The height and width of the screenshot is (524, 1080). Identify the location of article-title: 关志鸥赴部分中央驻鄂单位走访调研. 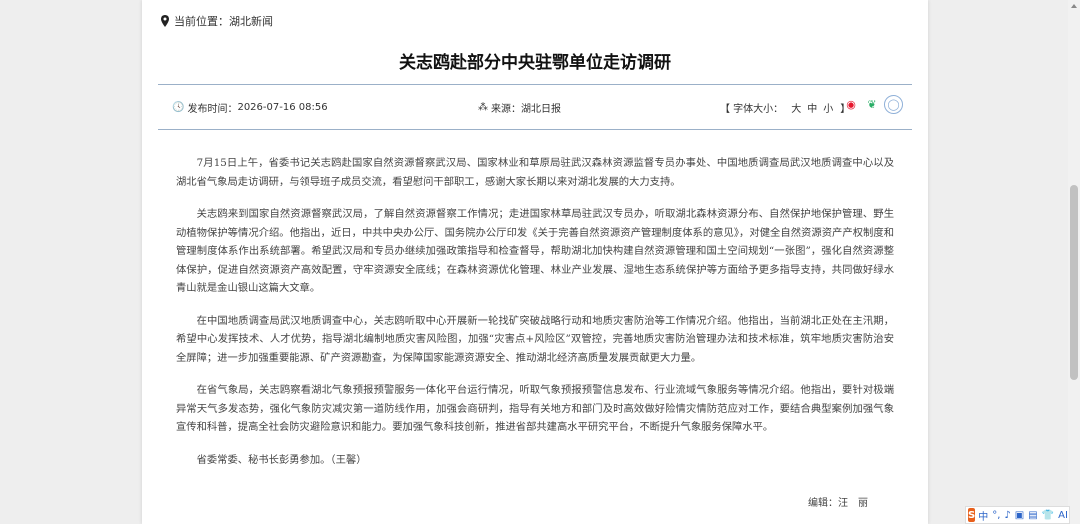
(535, 63).